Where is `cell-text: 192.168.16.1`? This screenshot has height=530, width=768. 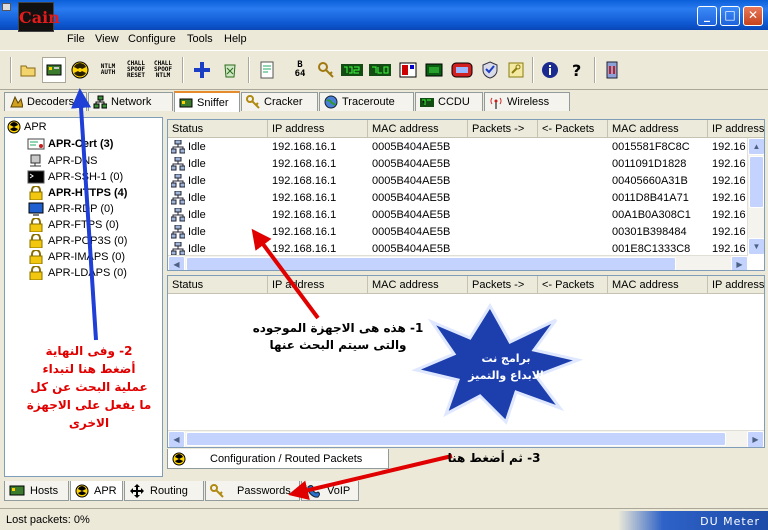
cell-text: 192.168.16.1 is located at coordinates (304, 249).